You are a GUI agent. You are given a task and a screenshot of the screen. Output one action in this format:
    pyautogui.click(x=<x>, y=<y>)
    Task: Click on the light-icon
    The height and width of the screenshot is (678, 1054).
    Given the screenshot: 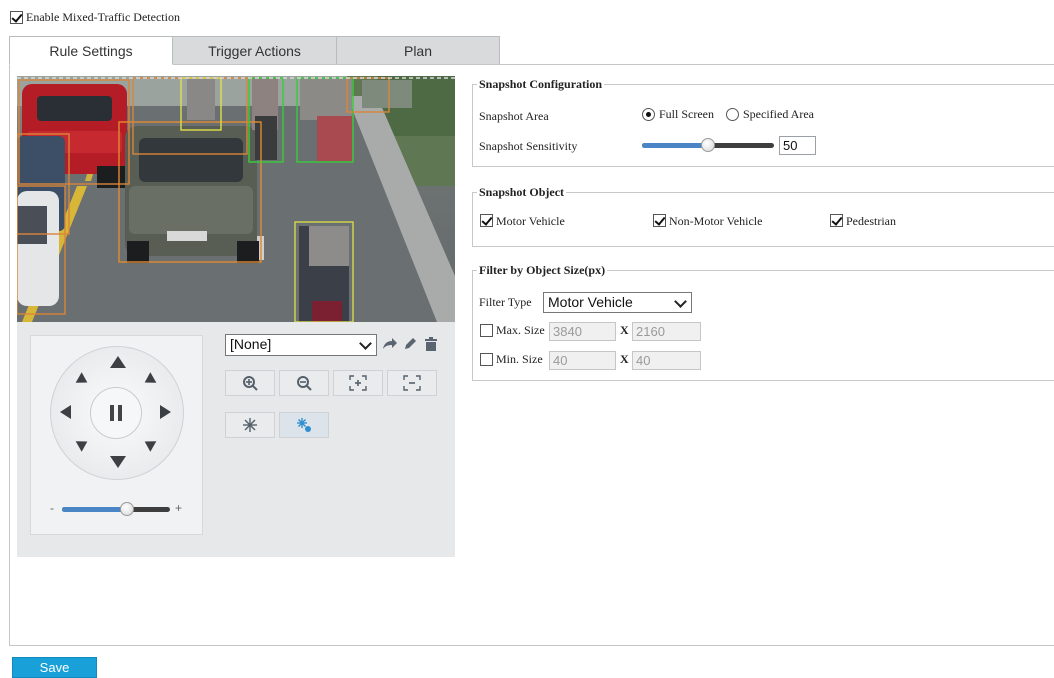 What is the action you would take?
    pyautogui.click(x=304, y=425)
    